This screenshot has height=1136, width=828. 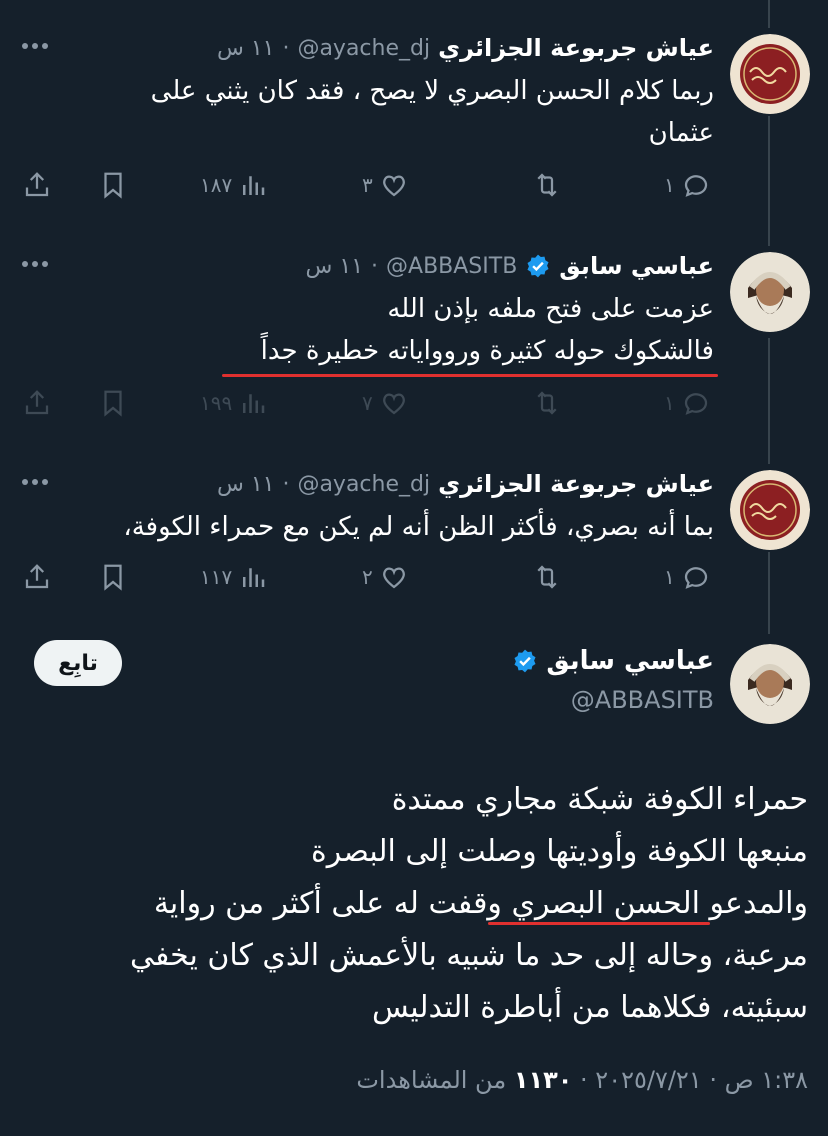 What do you see at coordinates (487, 351) in the screenshot?
I see `tweet-text-line: فالشكوك حوله كثيرة وروواياته خطيرة جداً` at bounding box center [487, 351].